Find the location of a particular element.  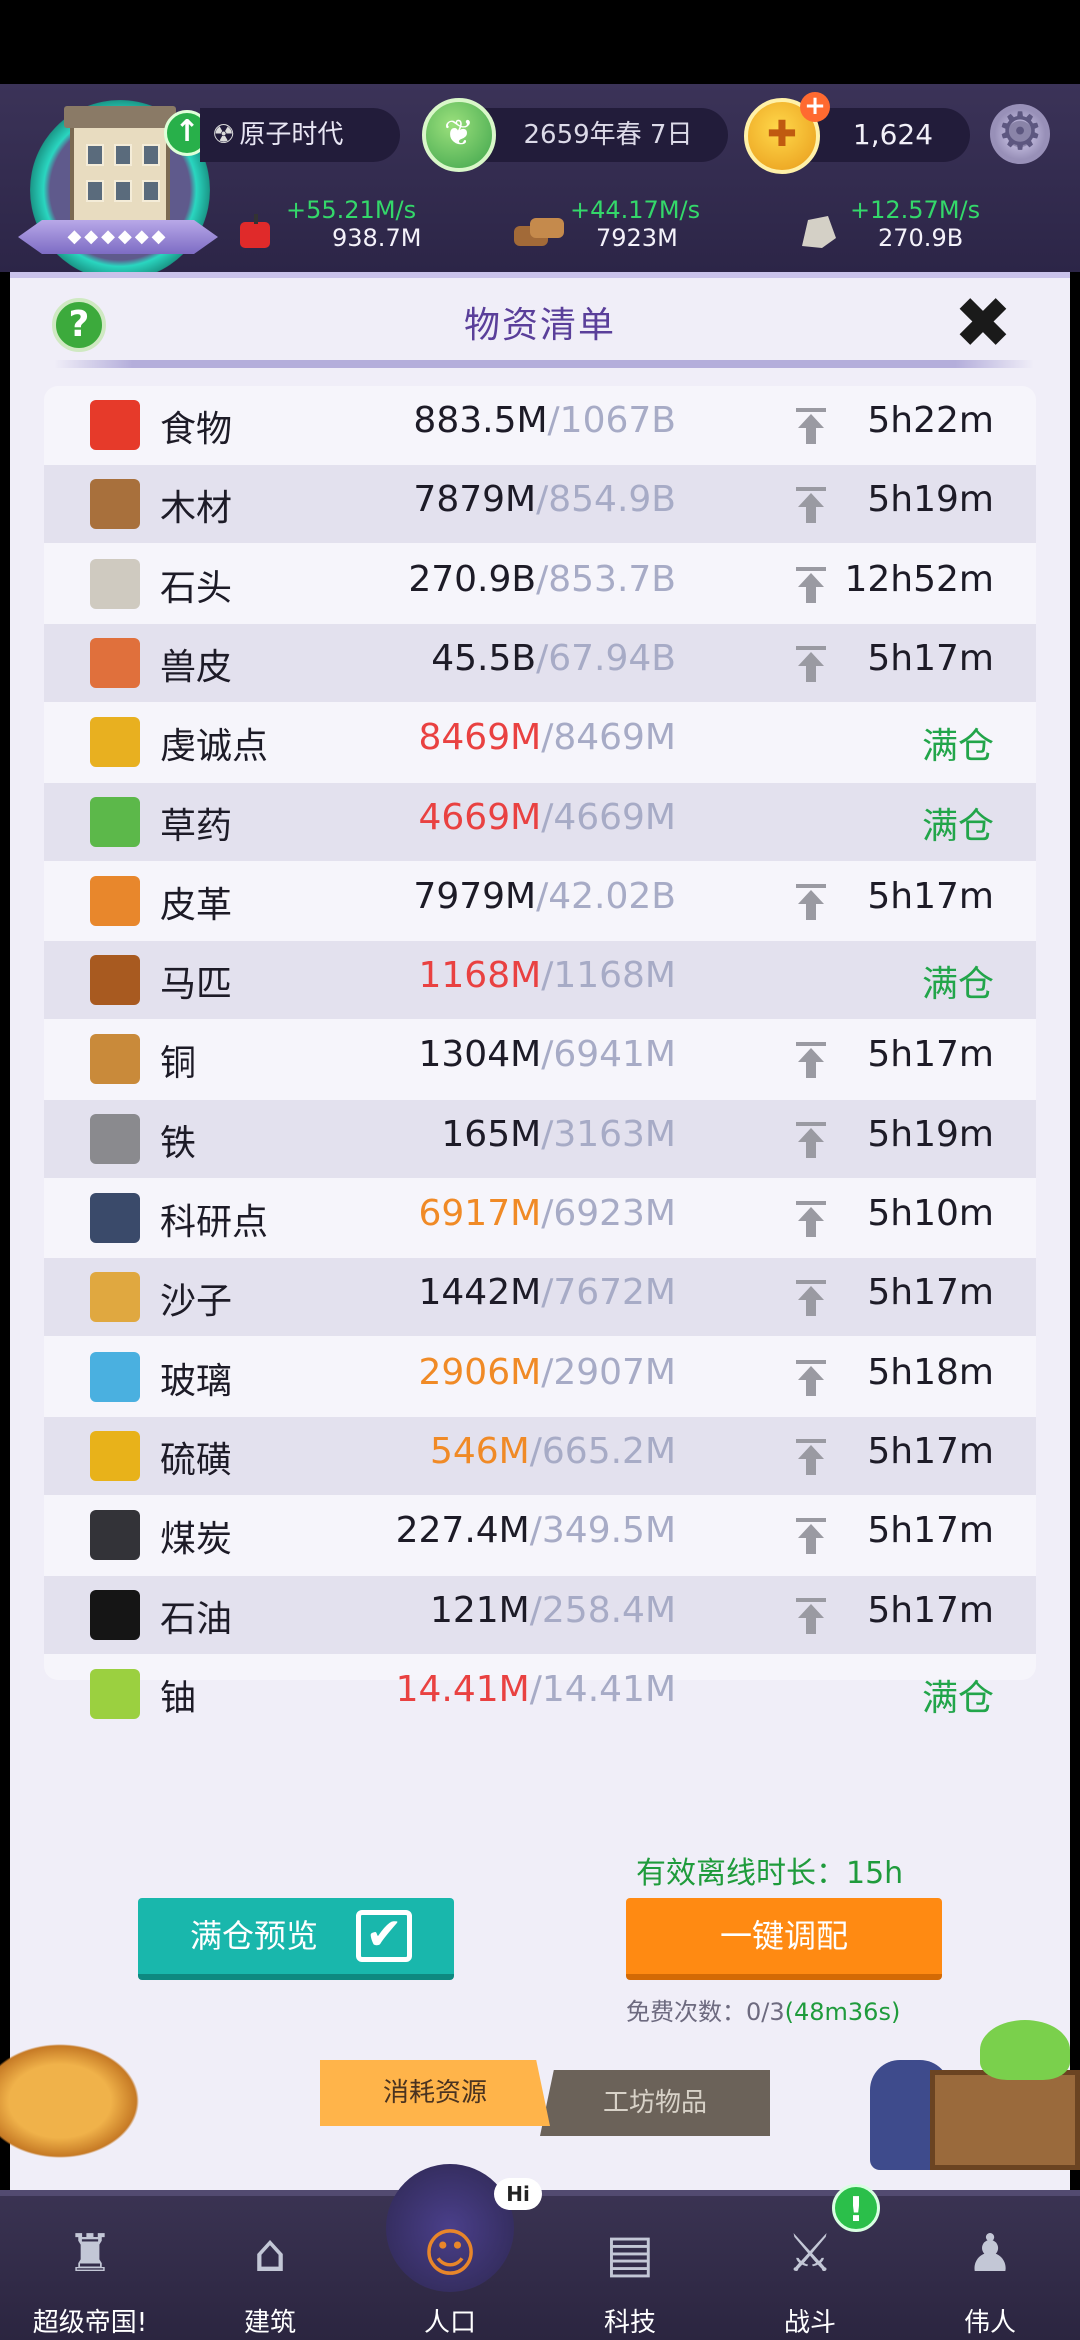

resource-row: 兽皮 45.5B/67.94B 5h17m is located at coordinates (540, 662).